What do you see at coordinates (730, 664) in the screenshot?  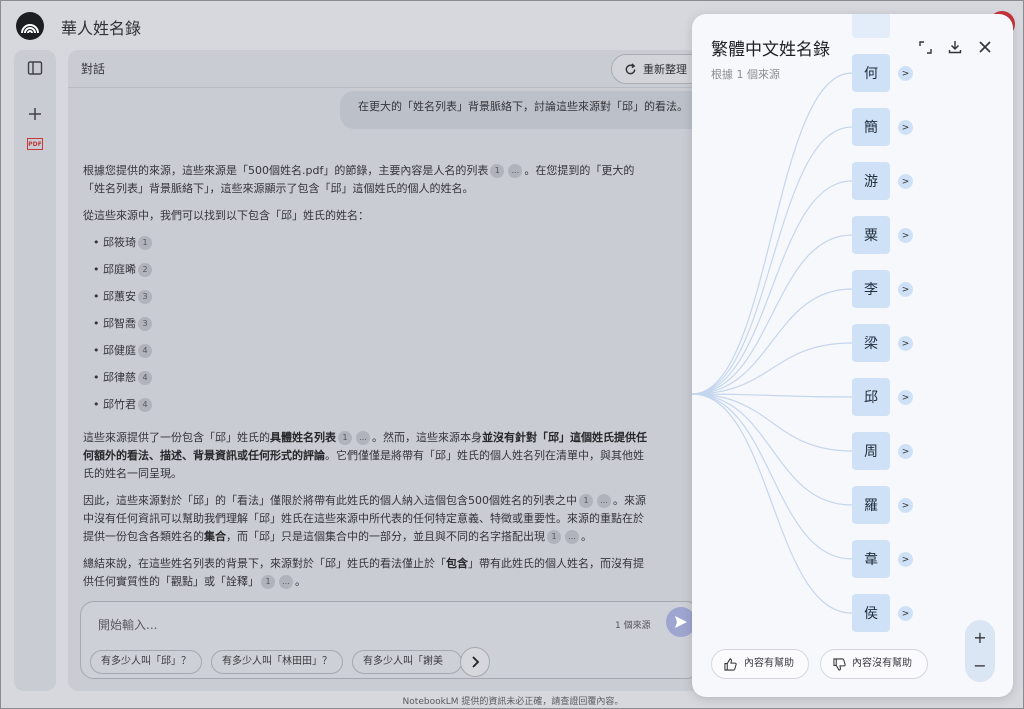 I see `thumbs-up-icon` at bounding box center [730, 664].